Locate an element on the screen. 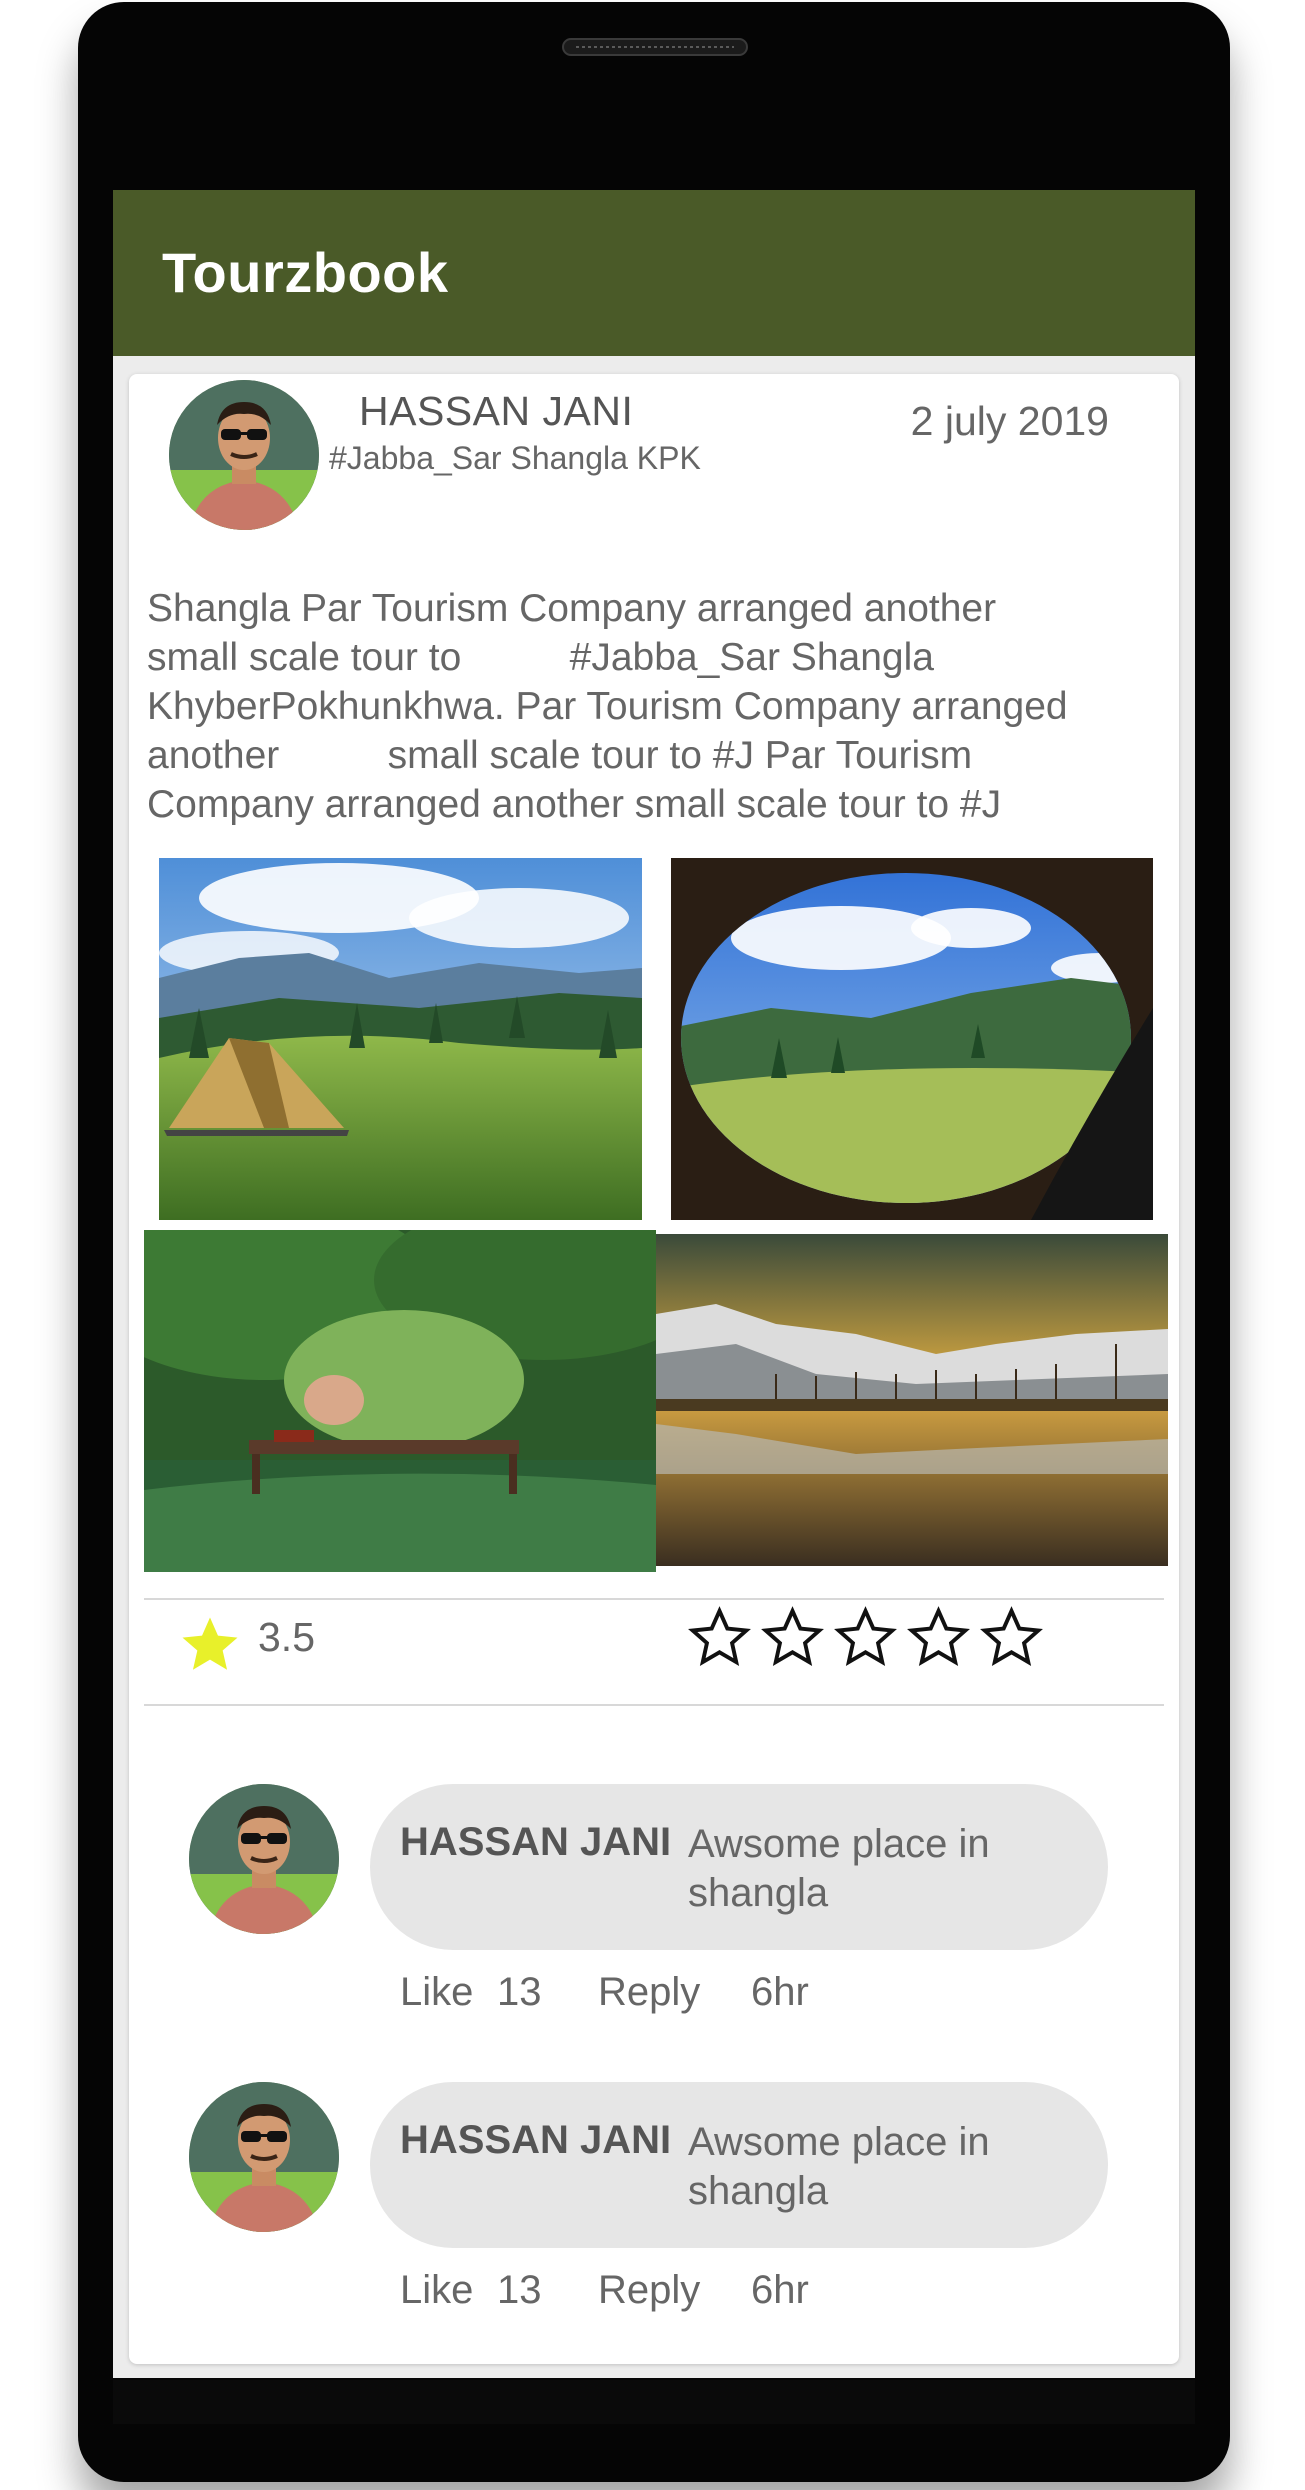 This screenshot has height=2490, width=1305. post-author-name: HASSAN JANI is located at coordinates (496, 411).